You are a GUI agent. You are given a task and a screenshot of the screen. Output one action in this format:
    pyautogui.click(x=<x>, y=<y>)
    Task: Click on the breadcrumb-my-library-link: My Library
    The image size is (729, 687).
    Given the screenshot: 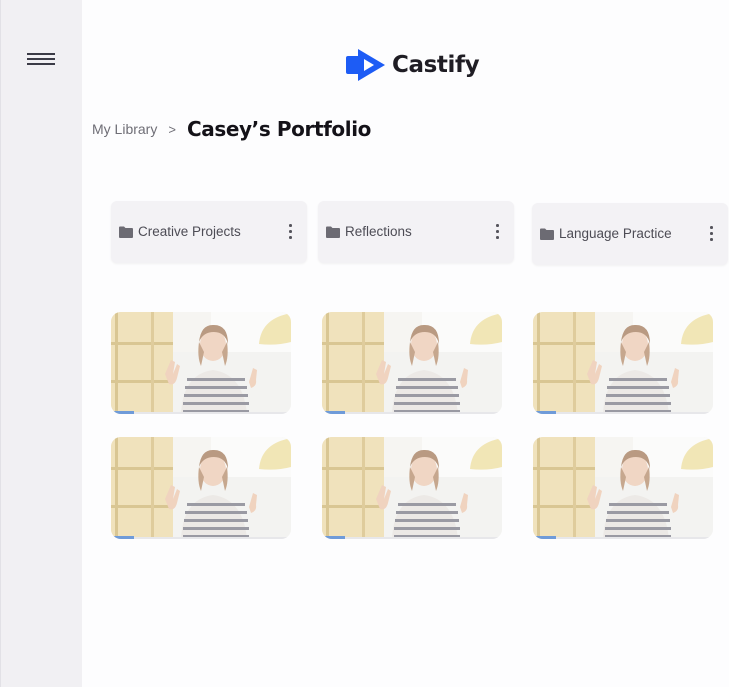 What is the action you would take?
    pyautogui.click(x=124, y=129)
    